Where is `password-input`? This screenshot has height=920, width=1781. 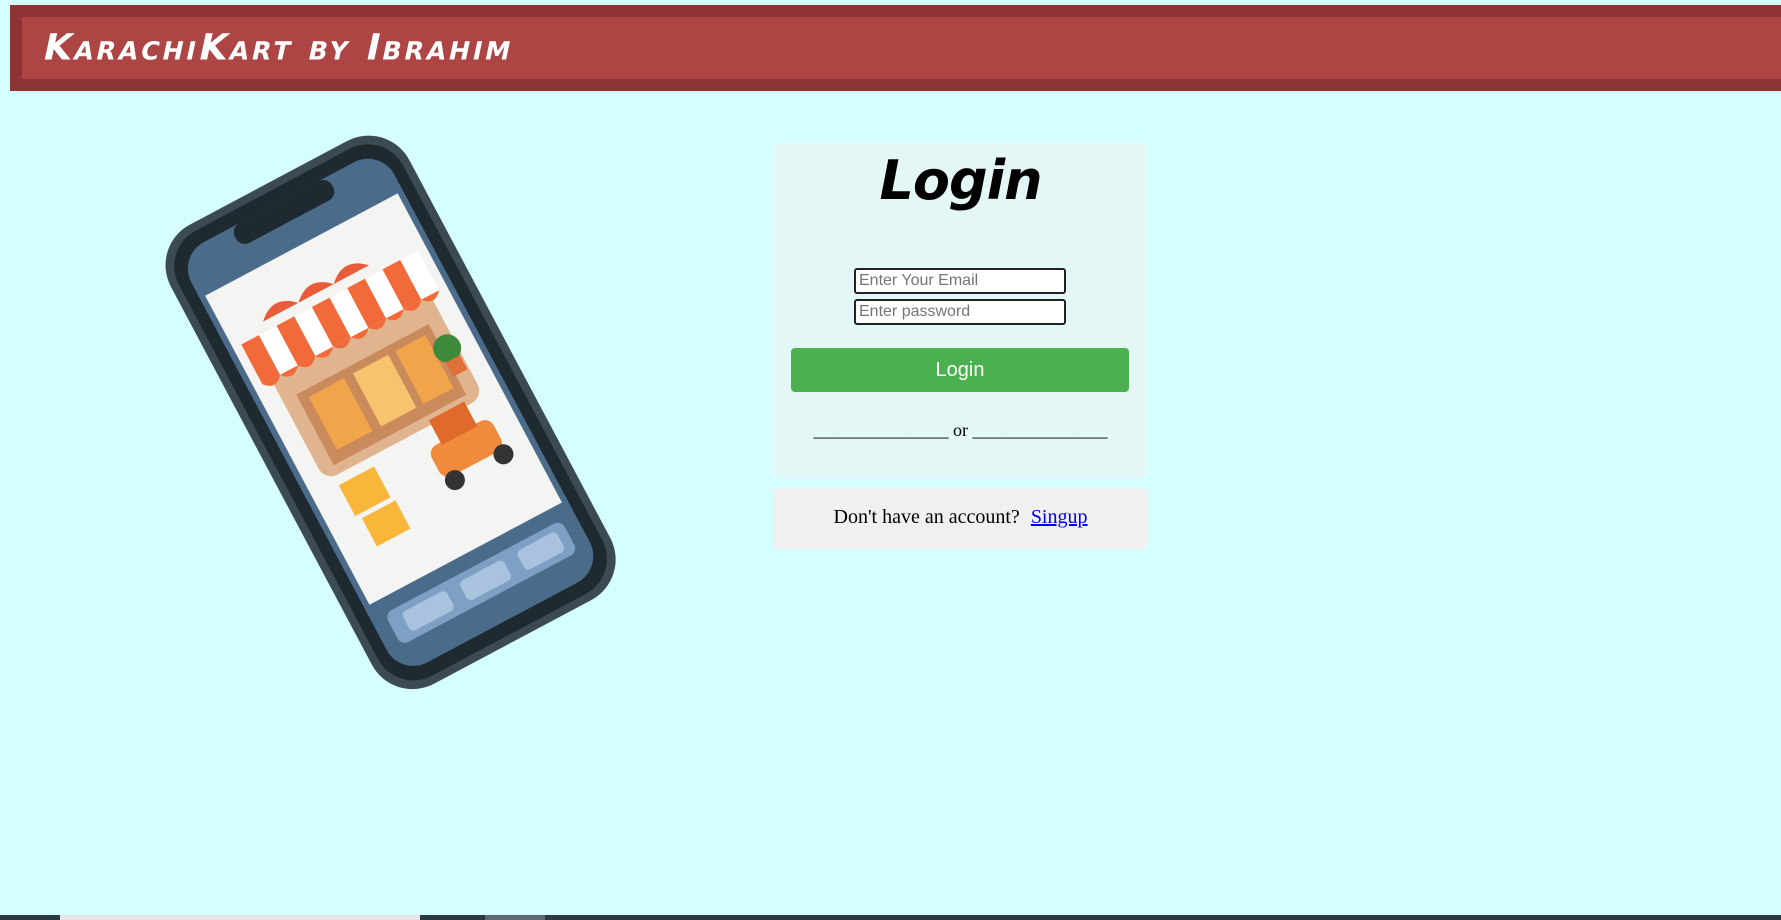 password-input is located at coordinates (960, 312).